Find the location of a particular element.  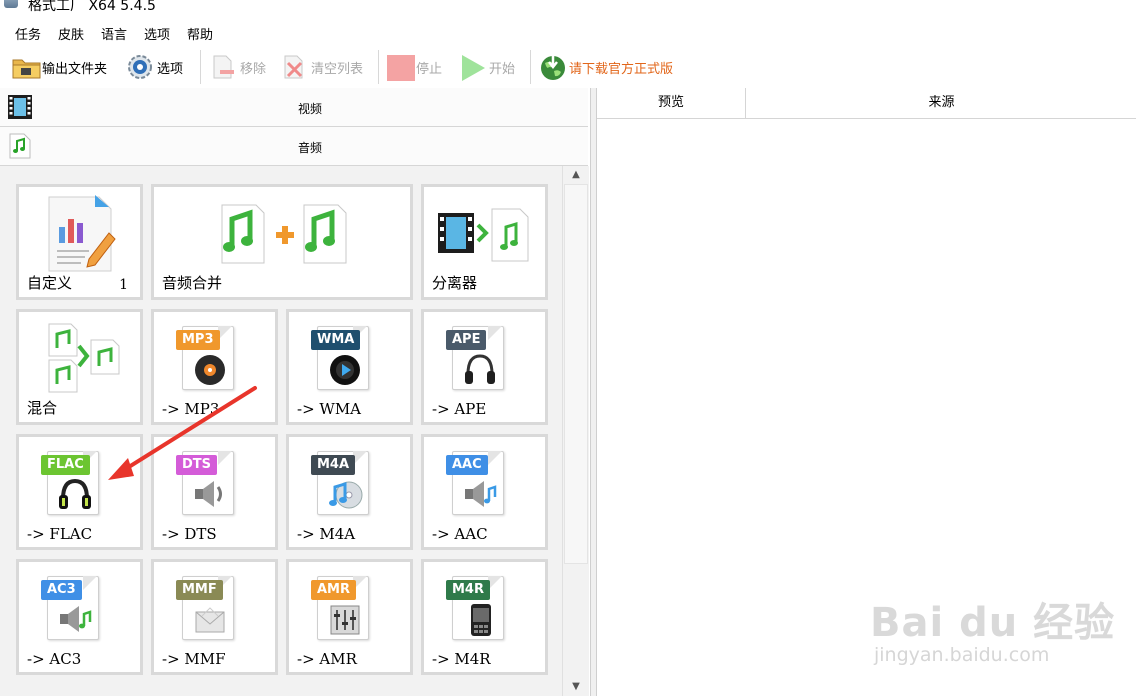

flac-file-icon: FLAC is located at coordinates (70, 480).